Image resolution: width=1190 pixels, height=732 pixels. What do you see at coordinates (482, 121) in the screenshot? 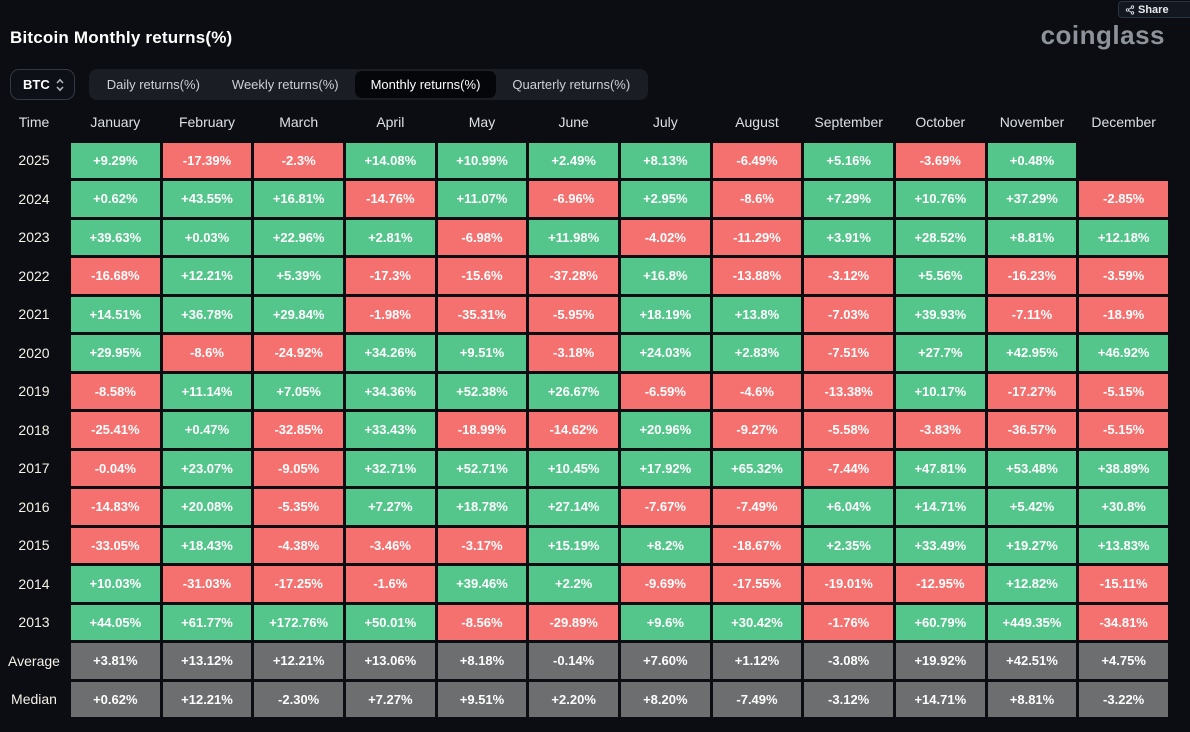
I see `col-header-may: May` at bounding box center [482, 121].